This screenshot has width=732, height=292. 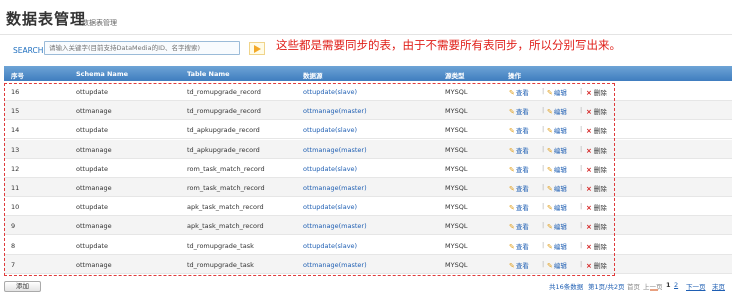 What do you see at coordinates (514, 76) in the screenshot?
I see `column-header-actions: 操作` at bounding box center [514, 76].